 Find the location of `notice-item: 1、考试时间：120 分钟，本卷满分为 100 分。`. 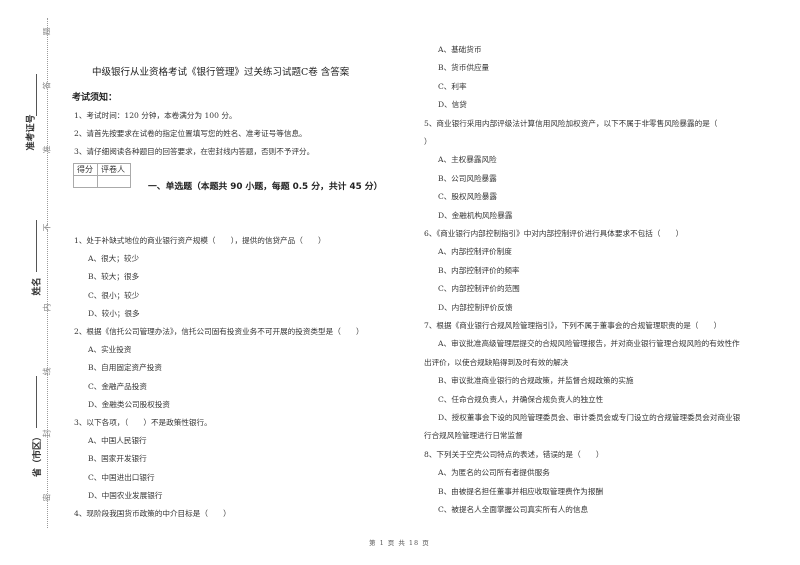

notice-item: 1、考试时间：120 分钟，本卷满分为 100 分。 is located at coordinates (155, 115).